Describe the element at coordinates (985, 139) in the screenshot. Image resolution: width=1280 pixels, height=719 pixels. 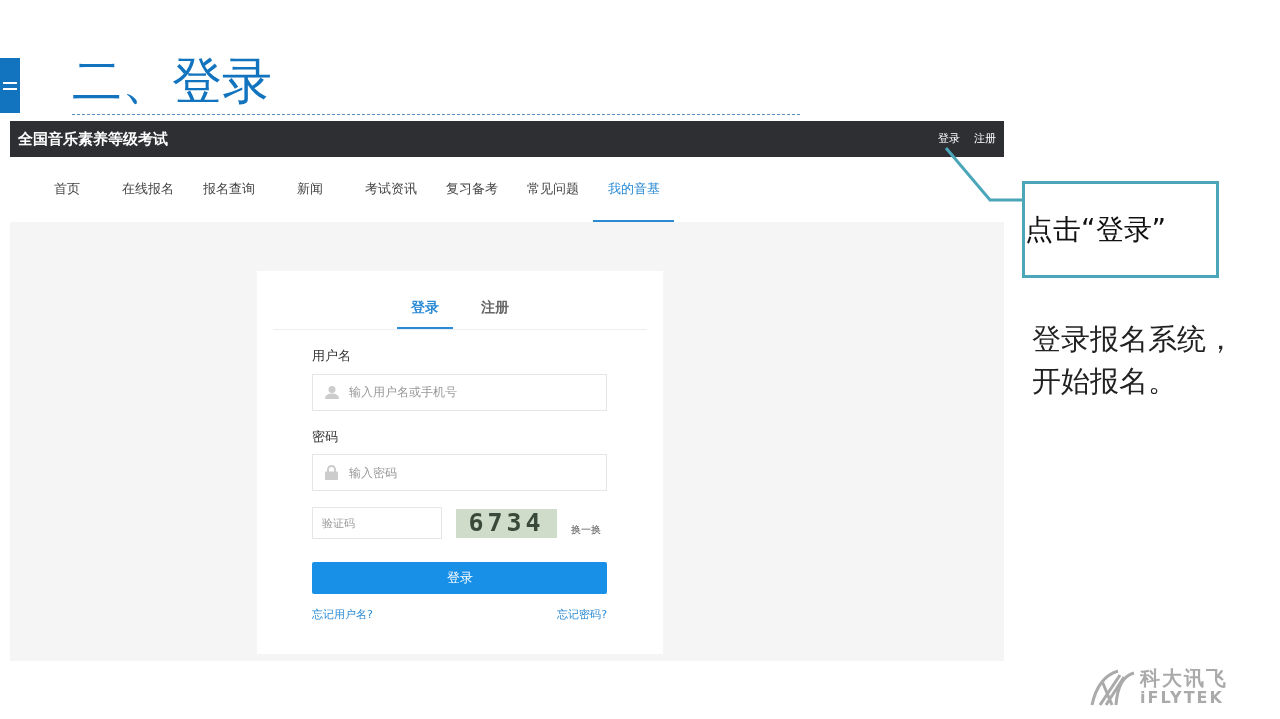
I see `top-link: 注册` at that location.